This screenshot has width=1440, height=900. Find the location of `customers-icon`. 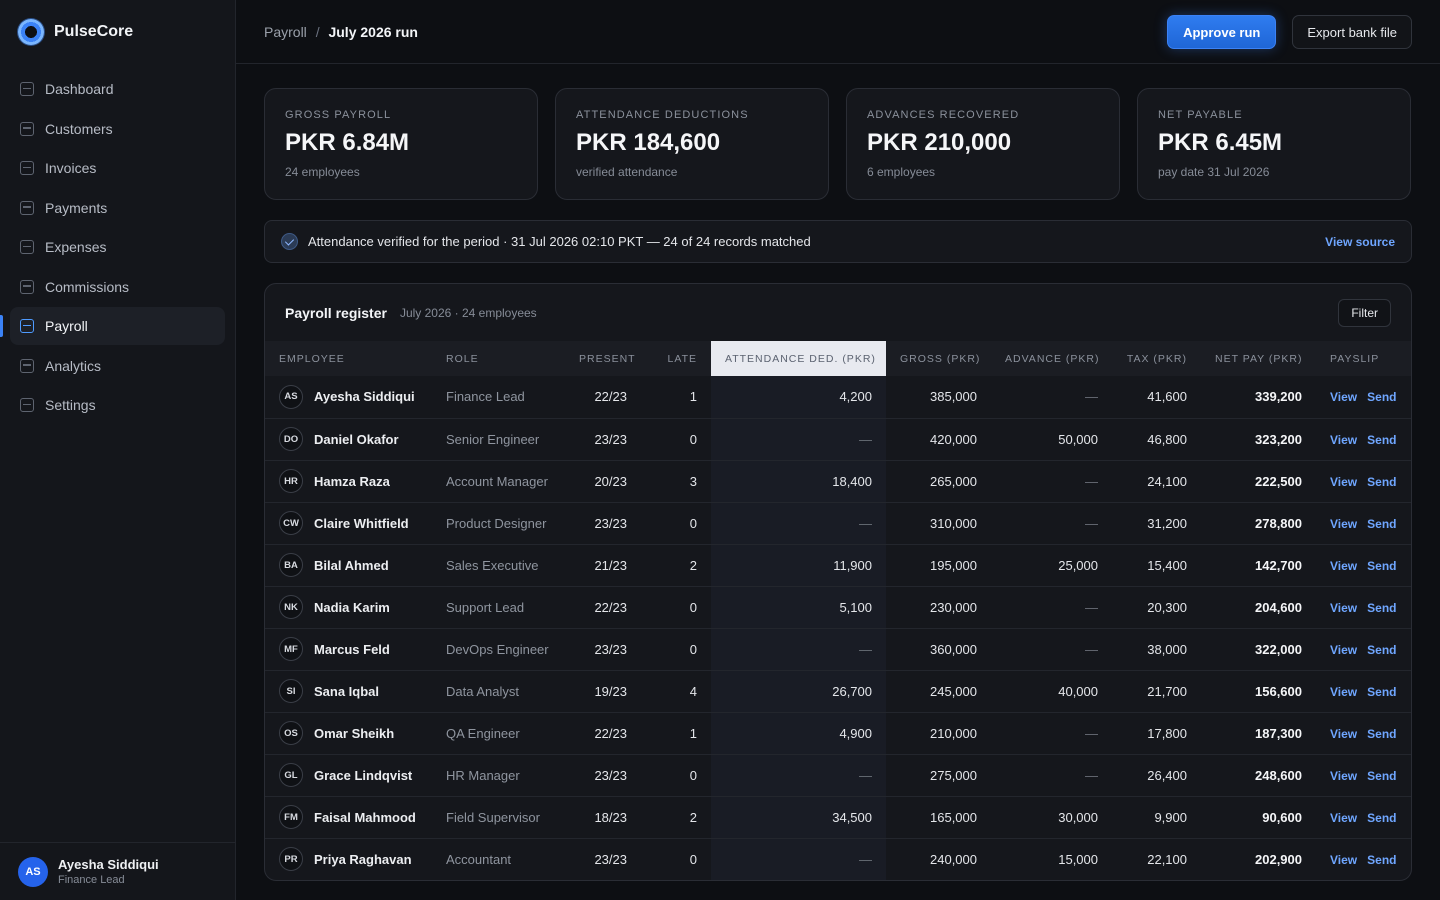

customers-icon is located at coordinates (27, 128).